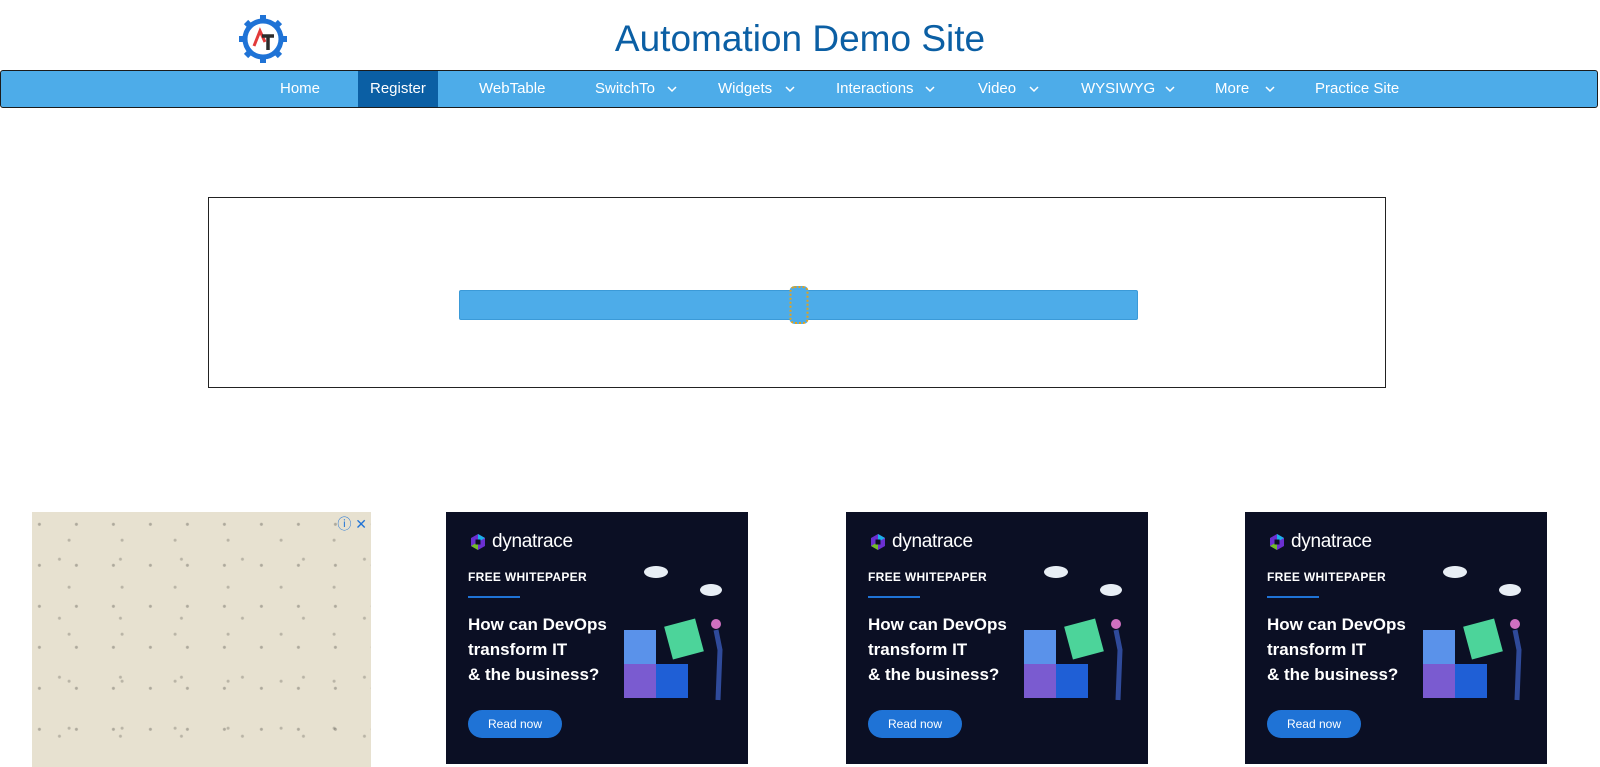 This screenshot has height=767, width=1600. What do you see at coordinates (745, 89) in the screenshot?
I see `nav-widgets: Widgets` at bounding box center [745, 89].